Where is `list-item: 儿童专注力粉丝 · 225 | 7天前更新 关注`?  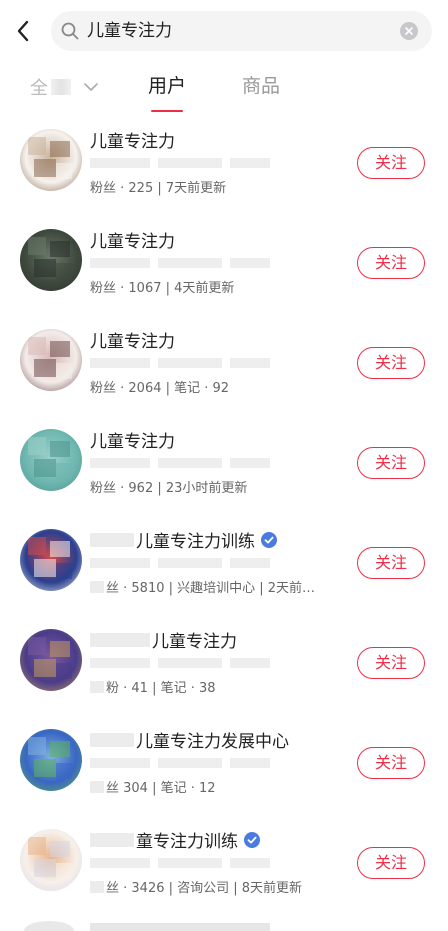 list-item: 儿童专注力粉丝 · 225 | 7天前更新 关注 is located at coordinates (224, 165).